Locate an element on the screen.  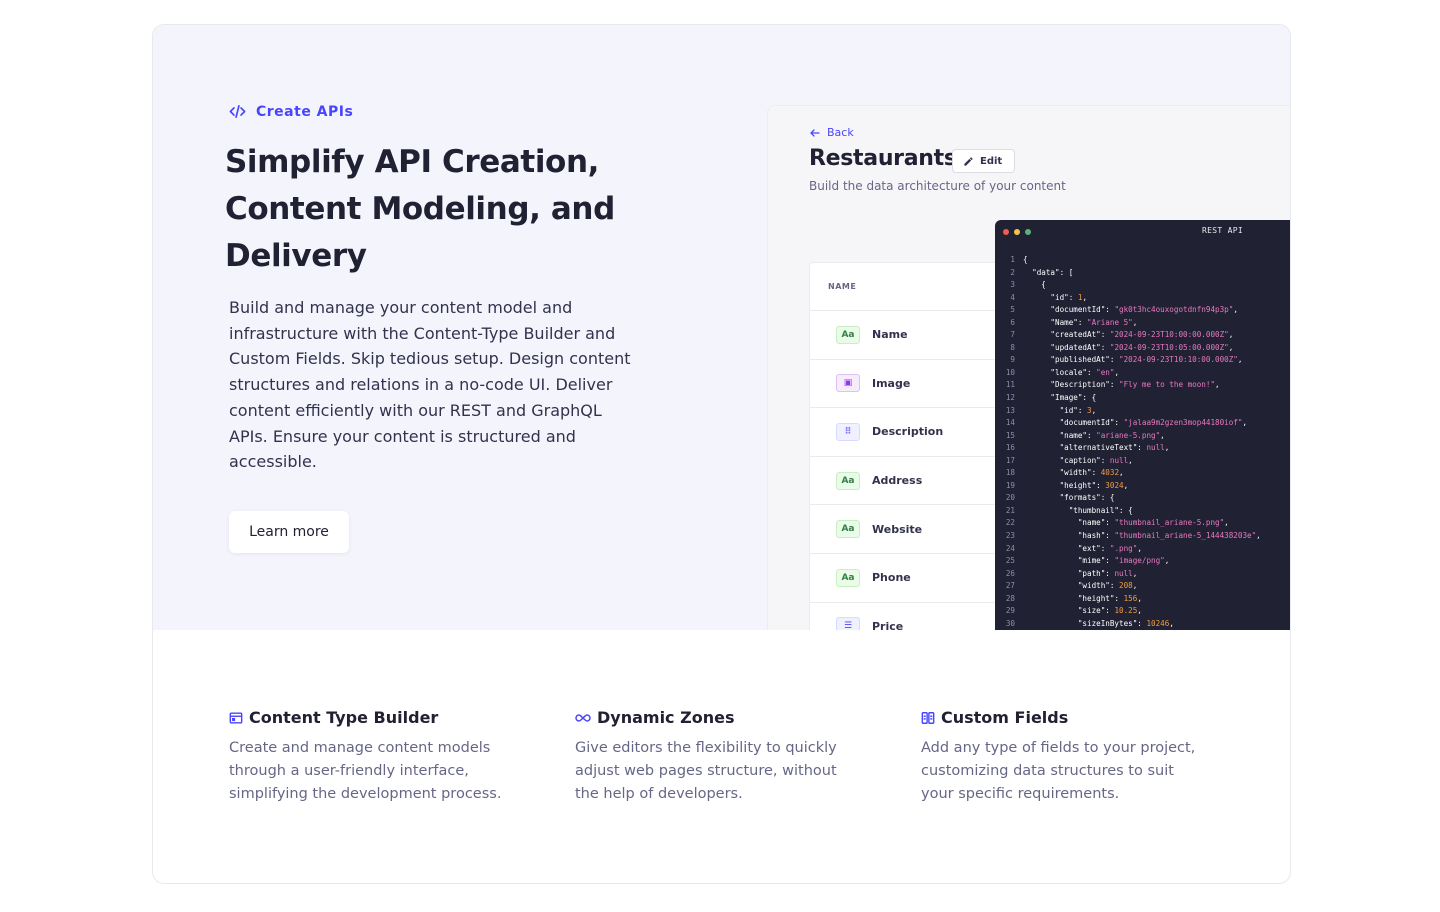
line-text: "updatedAt": "2024-09-23T10:05:00.000Z", is located at coordinates (1128, 347).